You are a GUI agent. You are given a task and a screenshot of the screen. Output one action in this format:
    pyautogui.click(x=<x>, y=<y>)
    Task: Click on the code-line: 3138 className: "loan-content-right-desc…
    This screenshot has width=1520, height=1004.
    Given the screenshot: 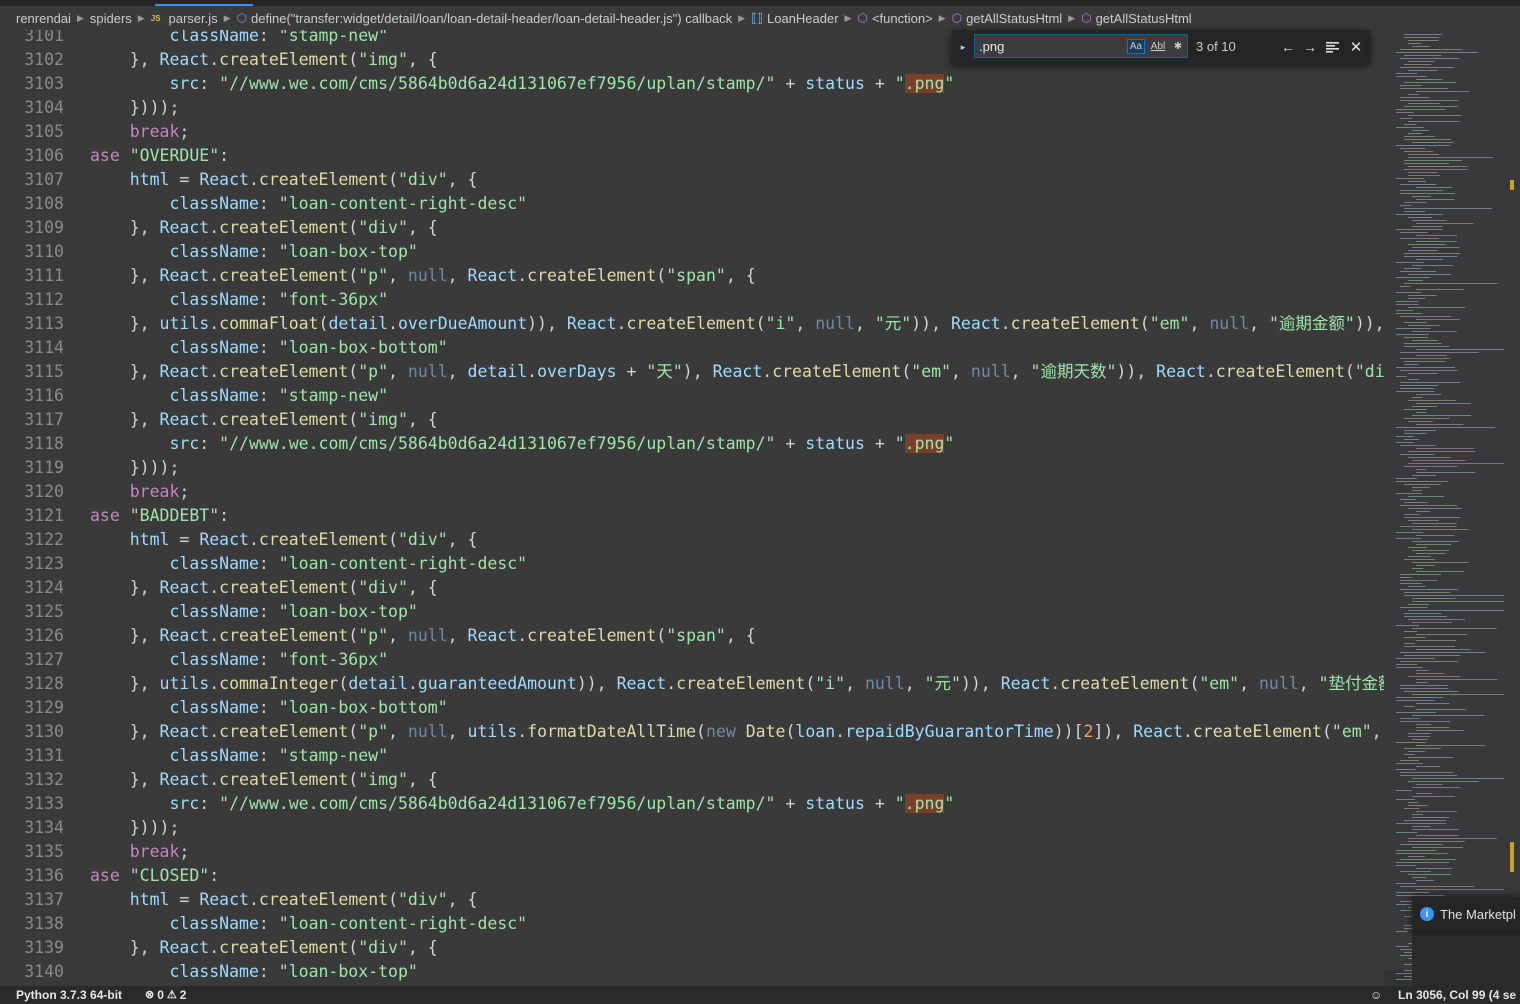 What is the action you would take?
    pyautogui.click(x=692, y=924)
    